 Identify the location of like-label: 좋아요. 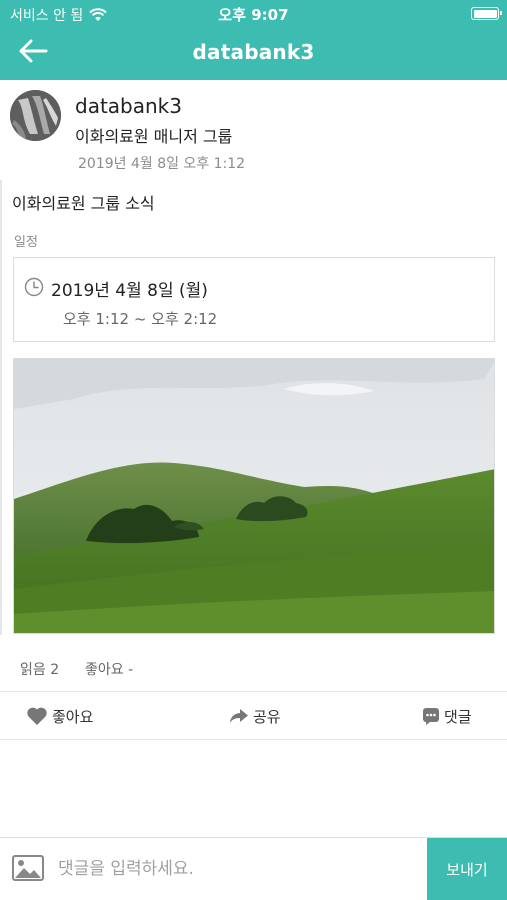
(73, 716).